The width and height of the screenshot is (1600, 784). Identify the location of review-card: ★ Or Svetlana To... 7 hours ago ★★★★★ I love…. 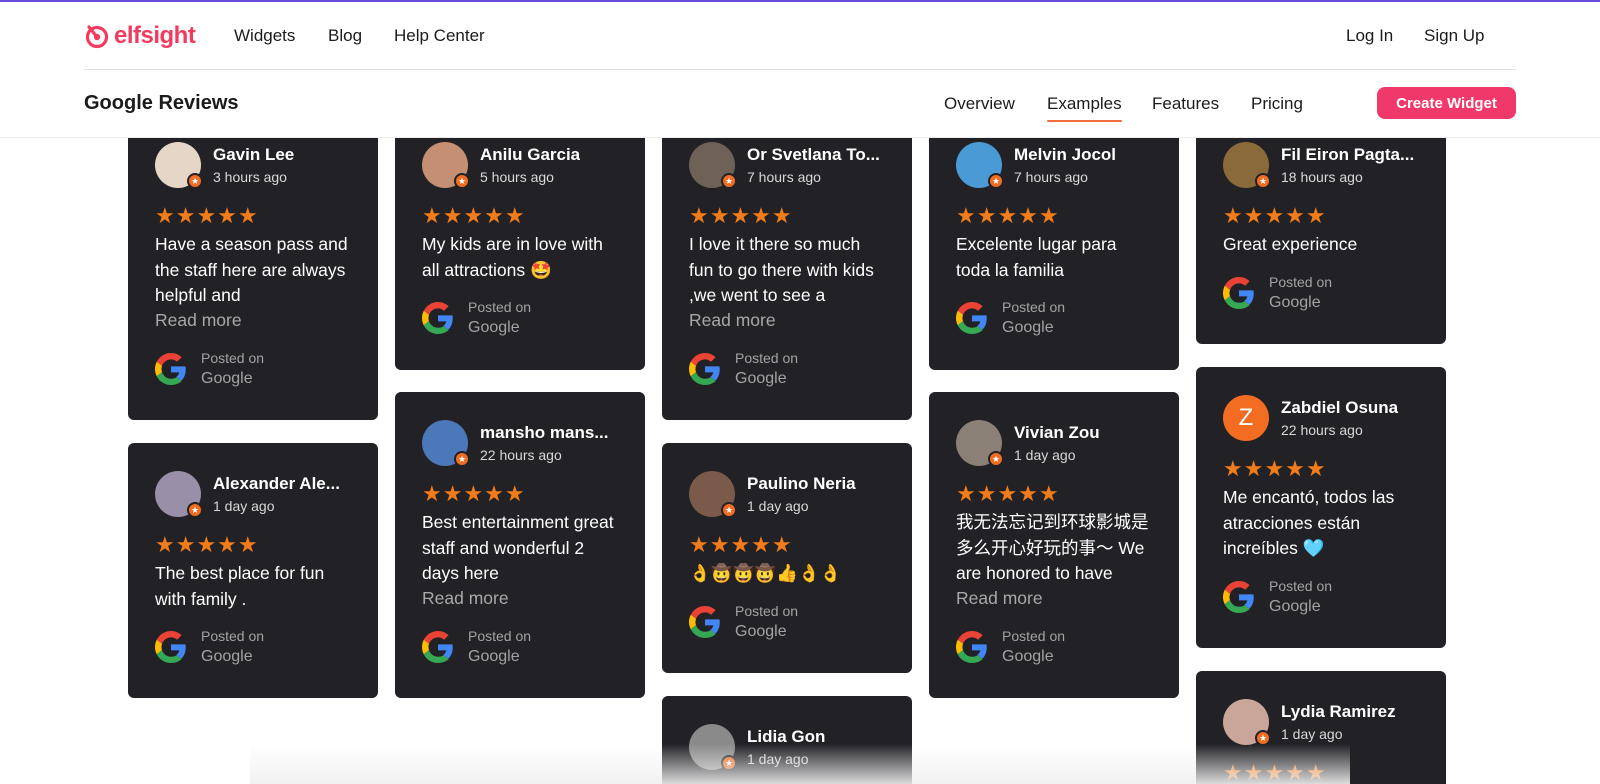
(787, 267).